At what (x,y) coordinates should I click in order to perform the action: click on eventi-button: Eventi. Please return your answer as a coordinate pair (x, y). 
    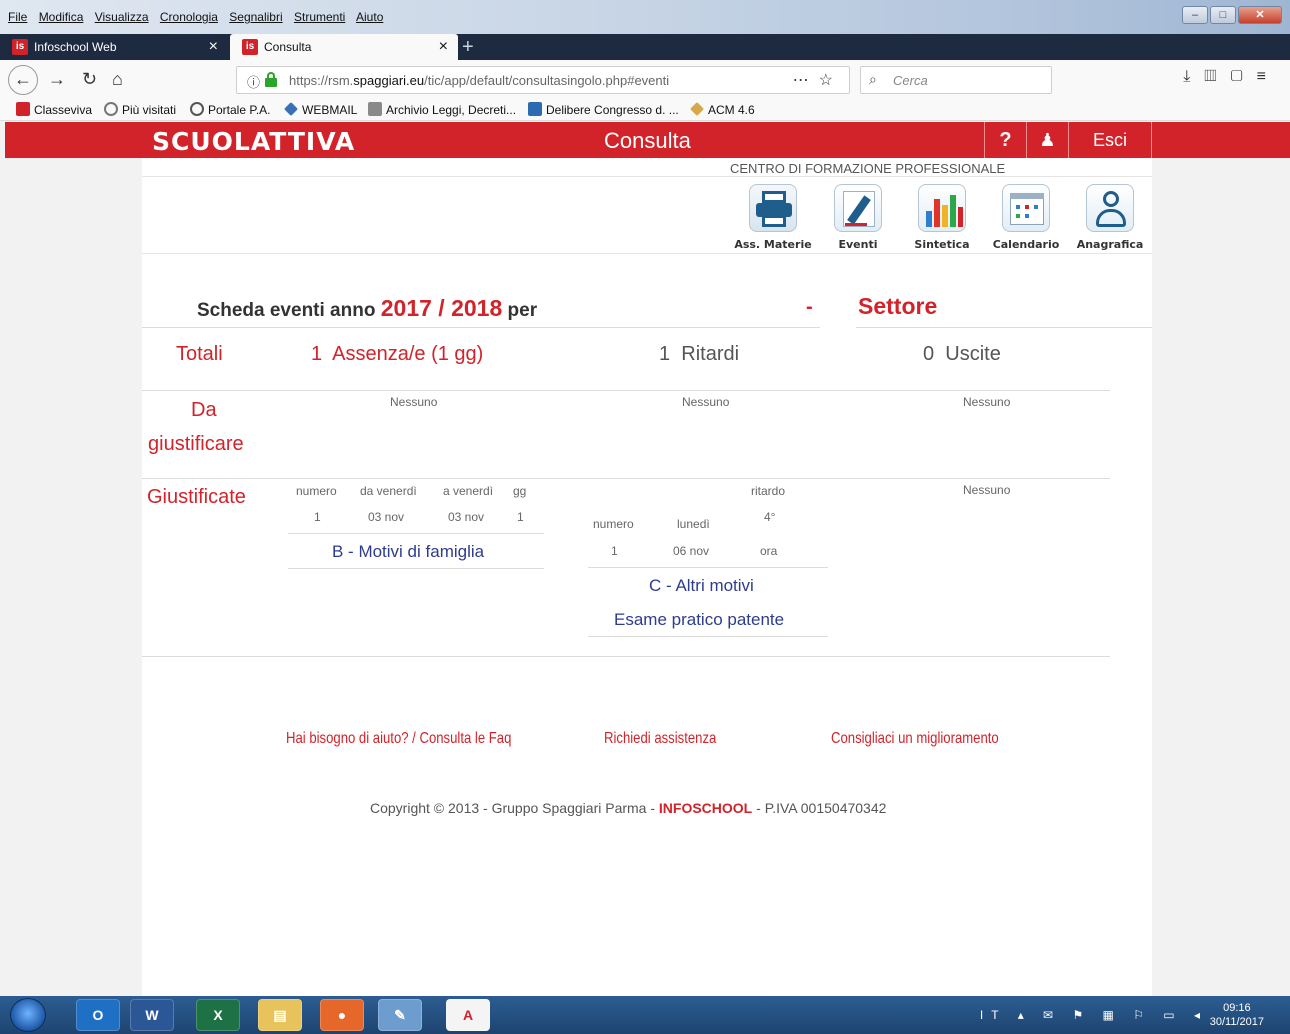
    Looking at the image, I should click on (858, 217).